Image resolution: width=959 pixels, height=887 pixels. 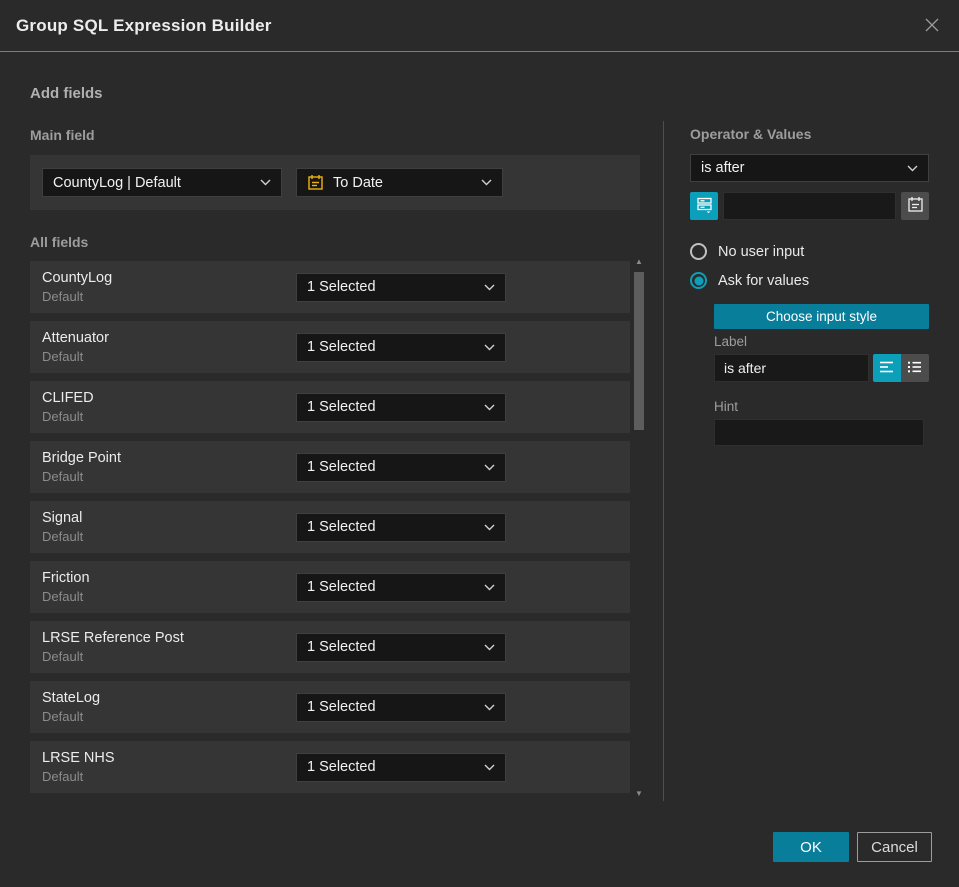 I want to click on radio-no-user-input: No user input, so click(x=747, y=251).